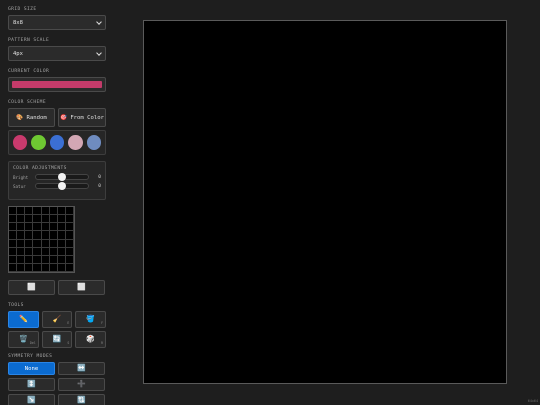  I want to click on symmetry-none-button: None, so click(31, 368).